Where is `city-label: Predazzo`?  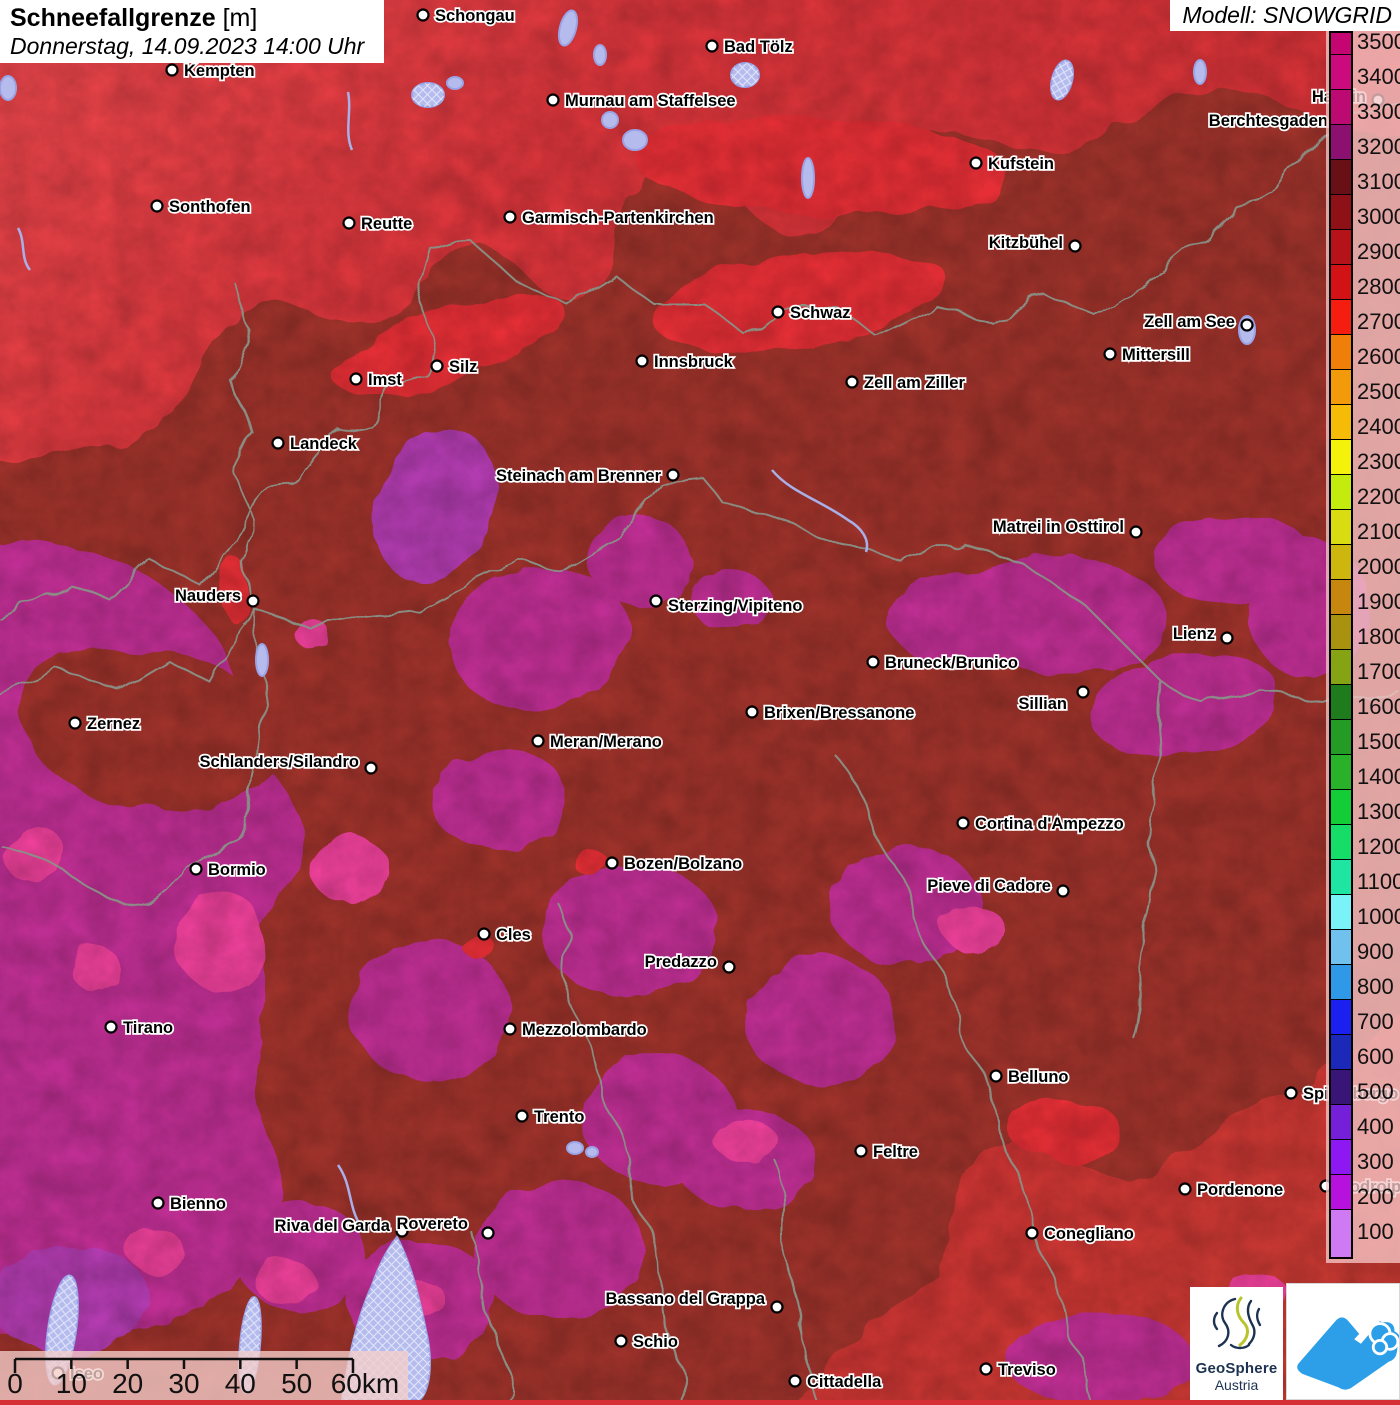
city-label: Predazzo is located at coordinates (681, 962).